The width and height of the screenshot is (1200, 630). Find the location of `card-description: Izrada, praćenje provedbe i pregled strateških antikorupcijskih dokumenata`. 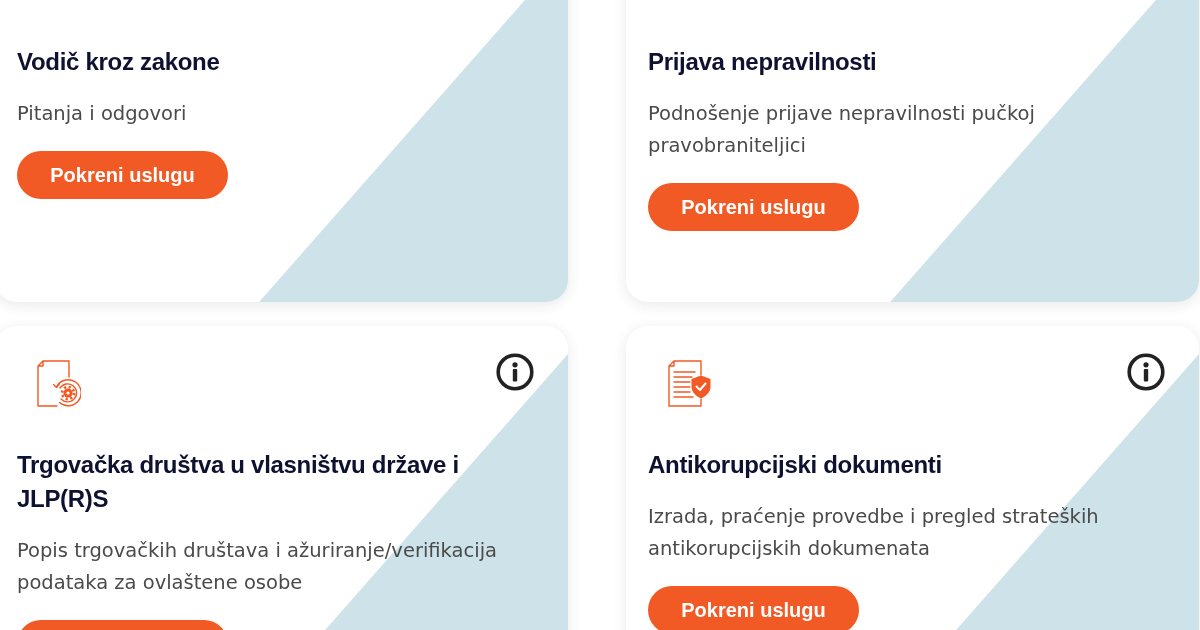

card-description: Izrada, praćenje provedbe i pregled strateških antikorupcijskih dokumenata is located at coordinates (874, 533).